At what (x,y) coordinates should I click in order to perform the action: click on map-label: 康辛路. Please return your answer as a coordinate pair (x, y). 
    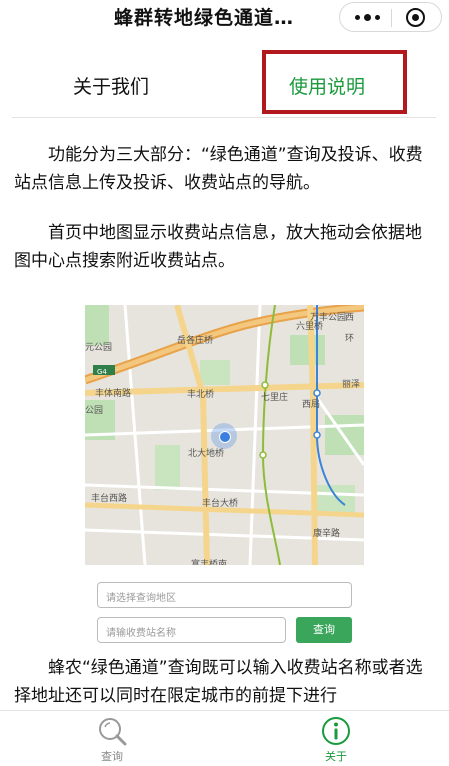
    Looking at the image, I should click on (327, 534).